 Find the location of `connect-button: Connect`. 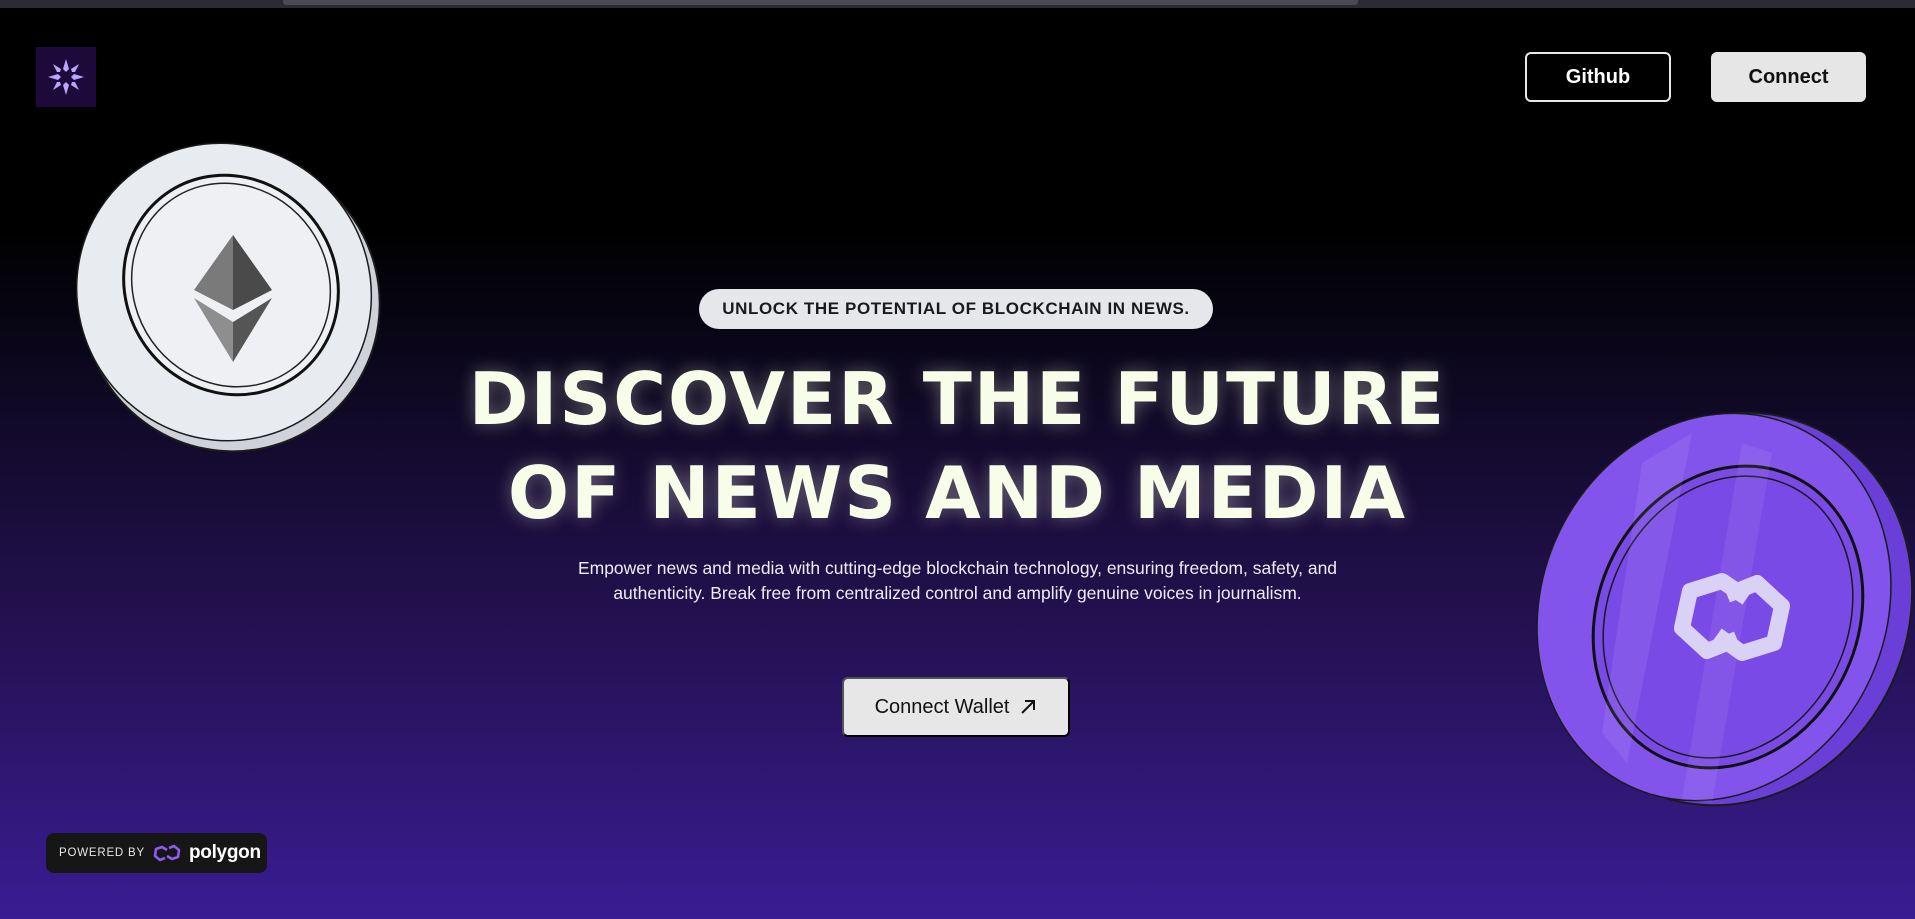

connect-button: Connect is located at coordinates (1788, 77).